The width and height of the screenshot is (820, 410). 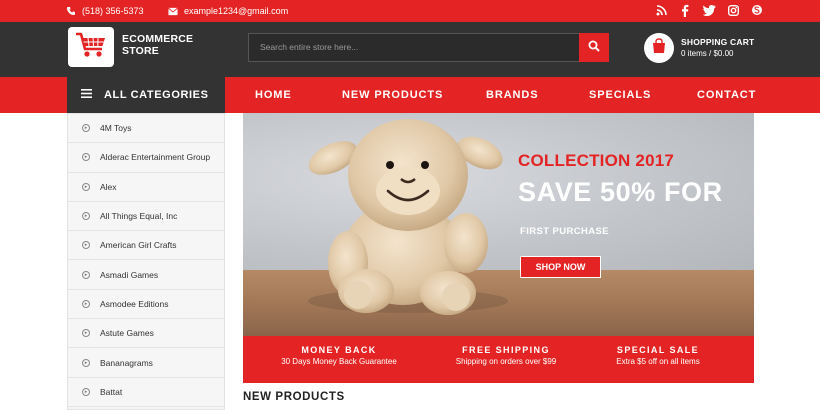 What do you see at coordinates (156, 95) in the screenshot?
I see `all-categories-label: ALL CATEGORIES` at bounding box center [156, 95].